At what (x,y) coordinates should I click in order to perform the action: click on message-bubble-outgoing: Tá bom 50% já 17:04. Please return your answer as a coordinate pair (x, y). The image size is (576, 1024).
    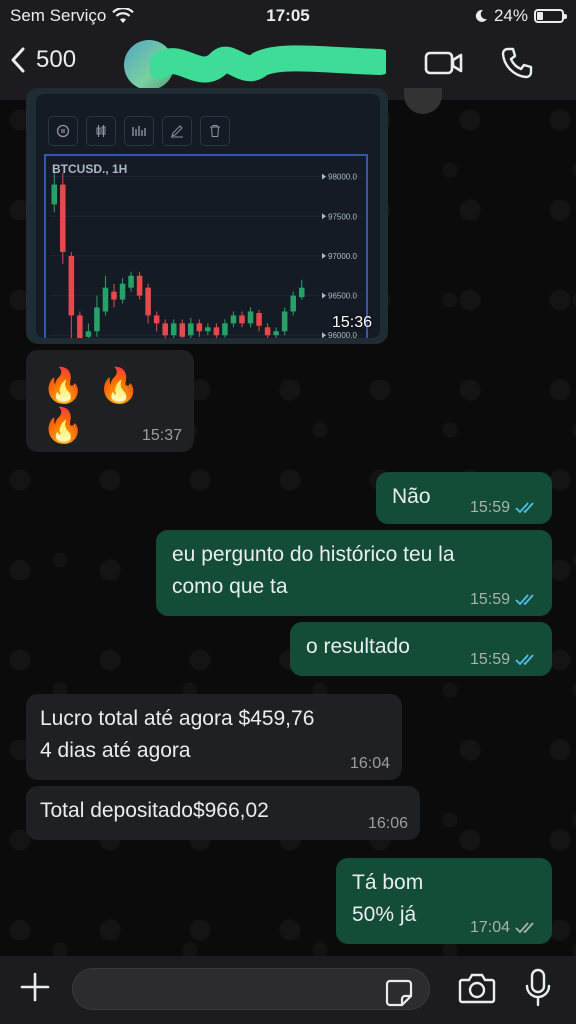
    Looking at the image, I should click on (444, 901).